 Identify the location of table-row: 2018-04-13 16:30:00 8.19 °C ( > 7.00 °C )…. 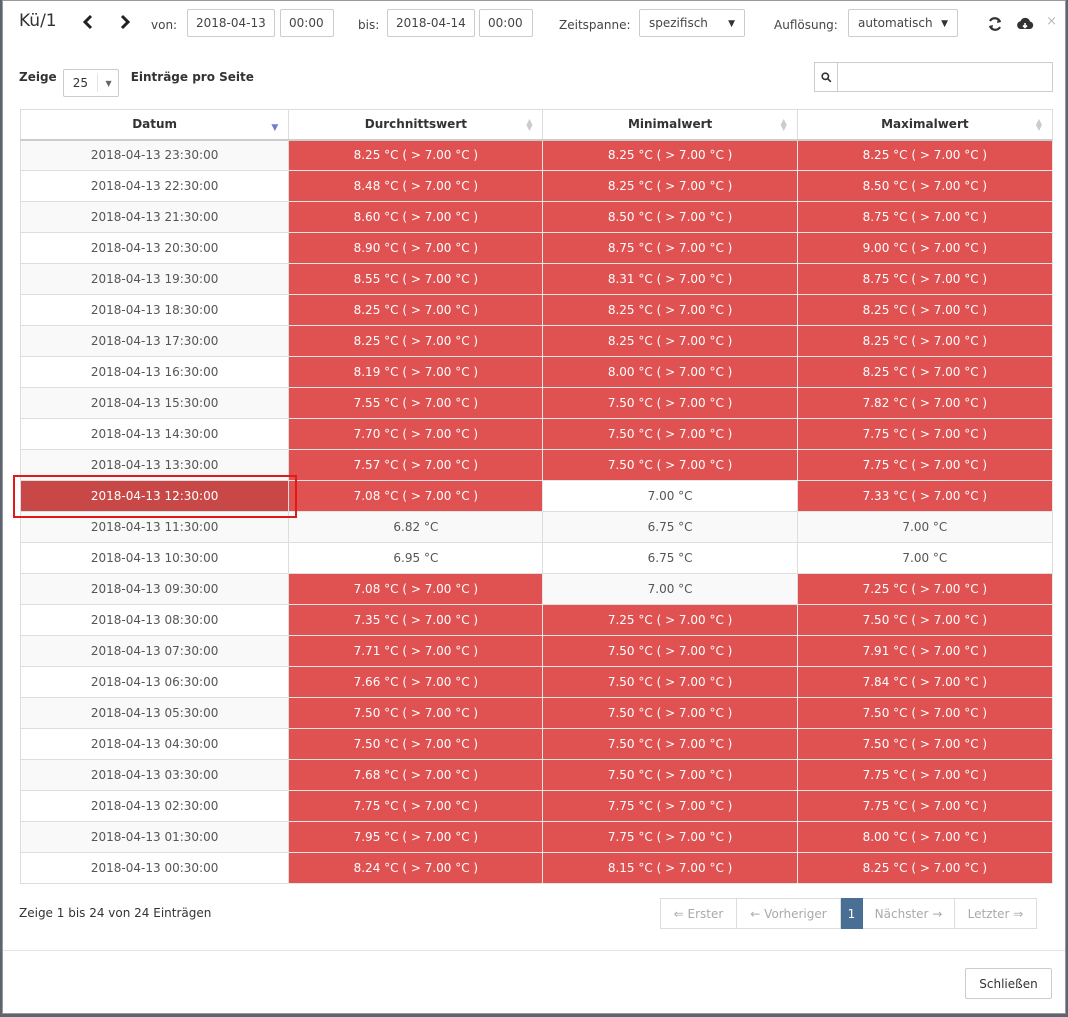
(536, 372).